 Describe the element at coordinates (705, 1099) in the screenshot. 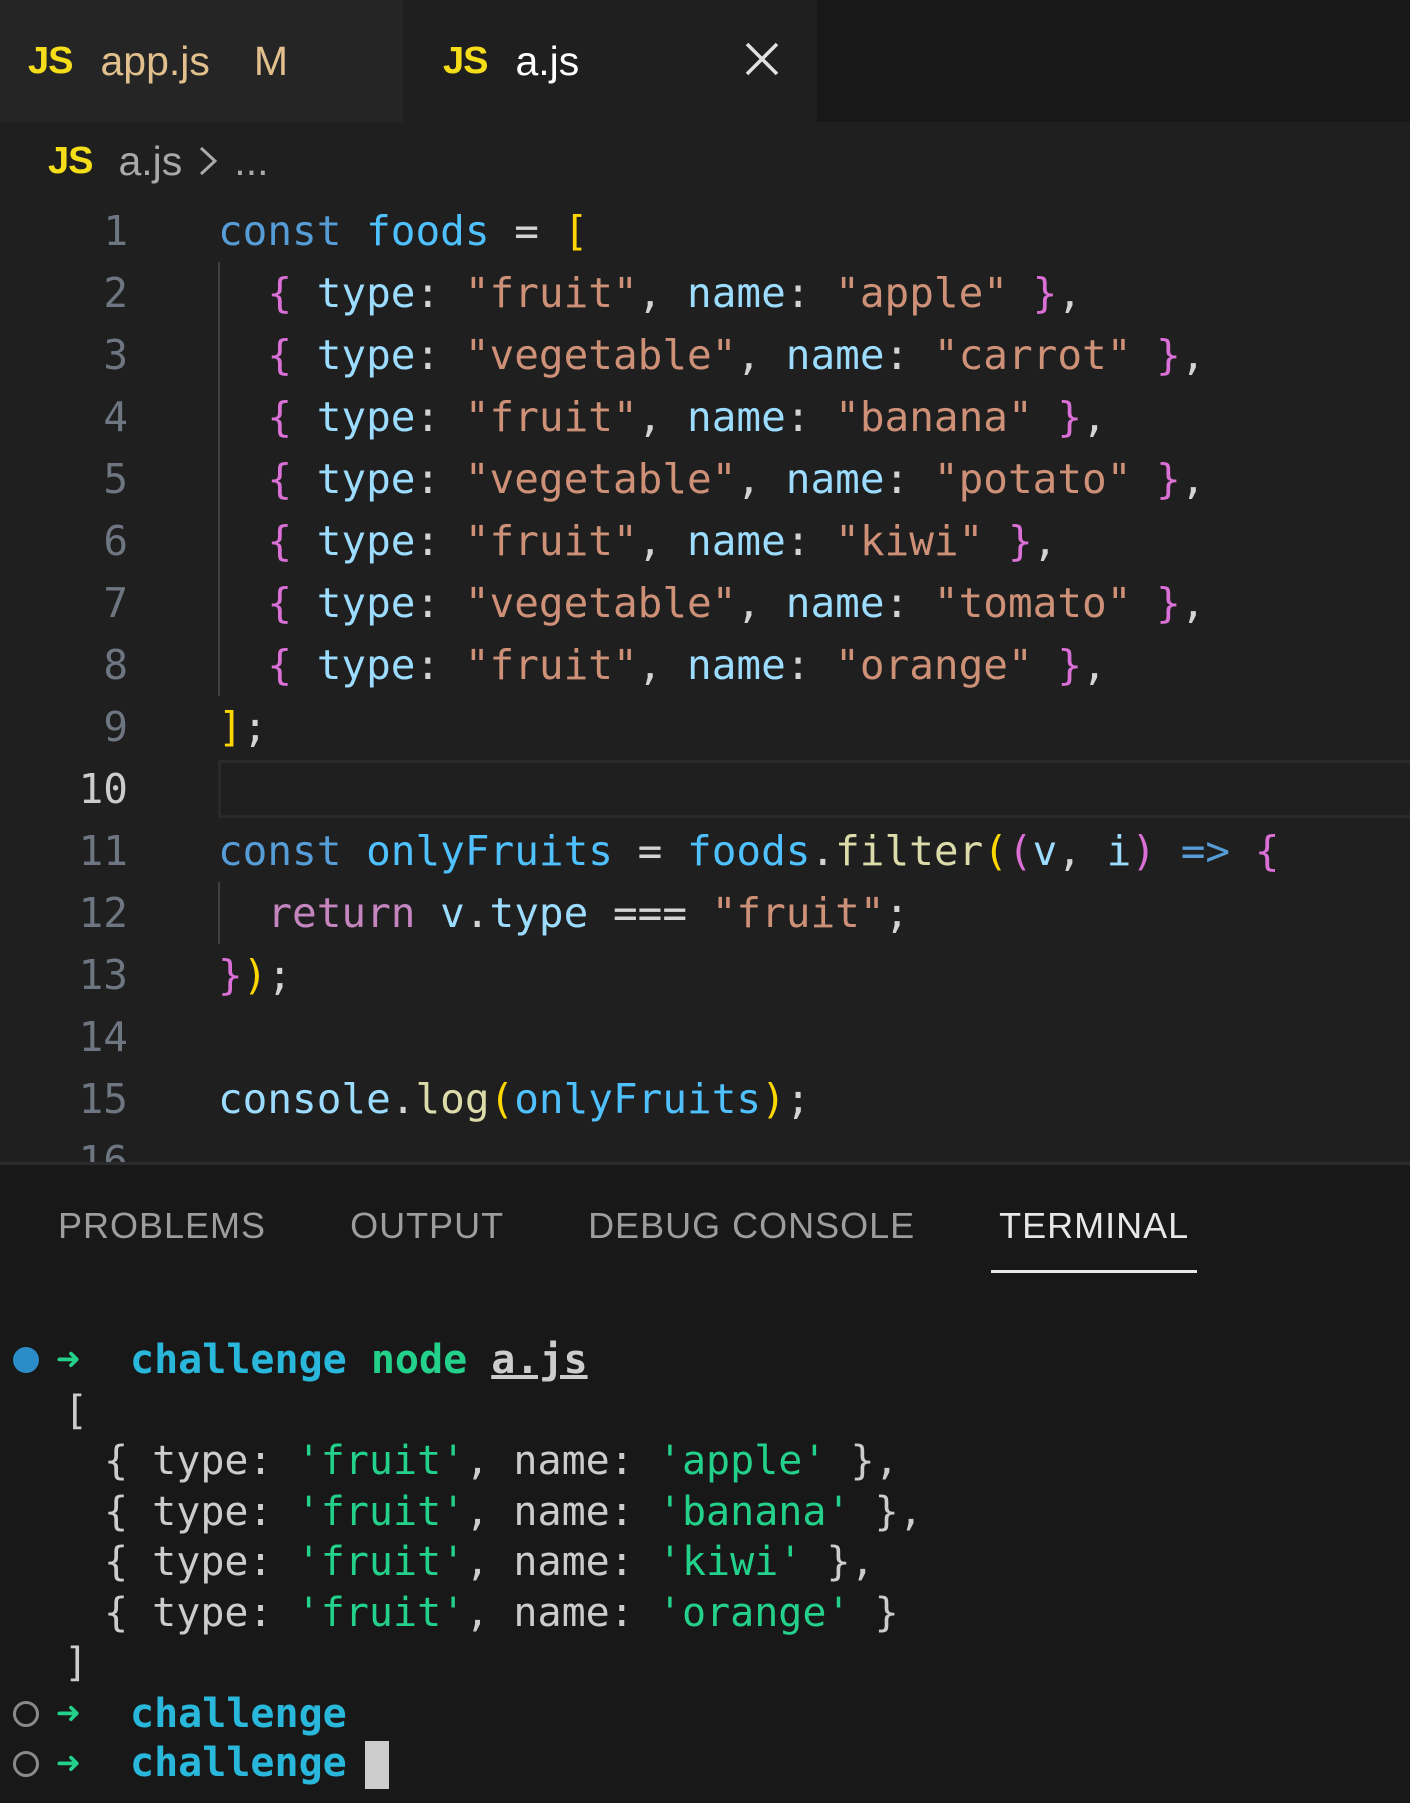

I see `code-line: 15 console.log(onlyFruits);` at that location.